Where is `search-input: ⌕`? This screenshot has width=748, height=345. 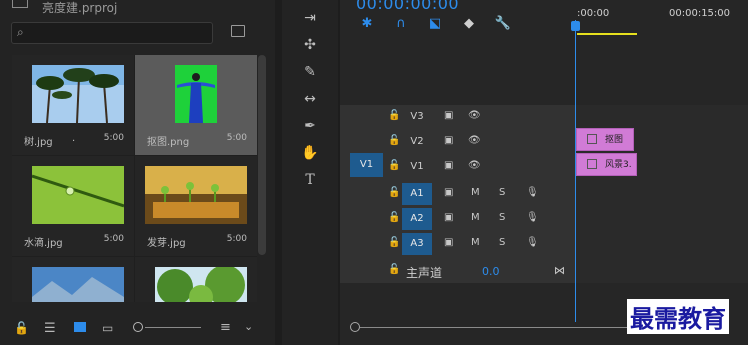
search-input: ⌕ is located at coordinates (112, 33).